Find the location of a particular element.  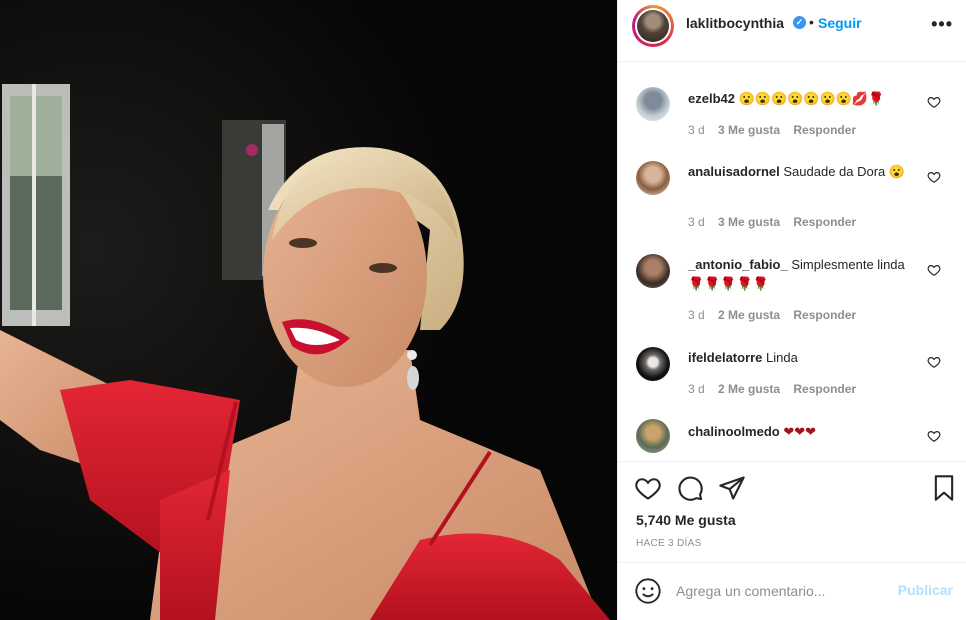

comment-icon is located at coordinates (690, 488).